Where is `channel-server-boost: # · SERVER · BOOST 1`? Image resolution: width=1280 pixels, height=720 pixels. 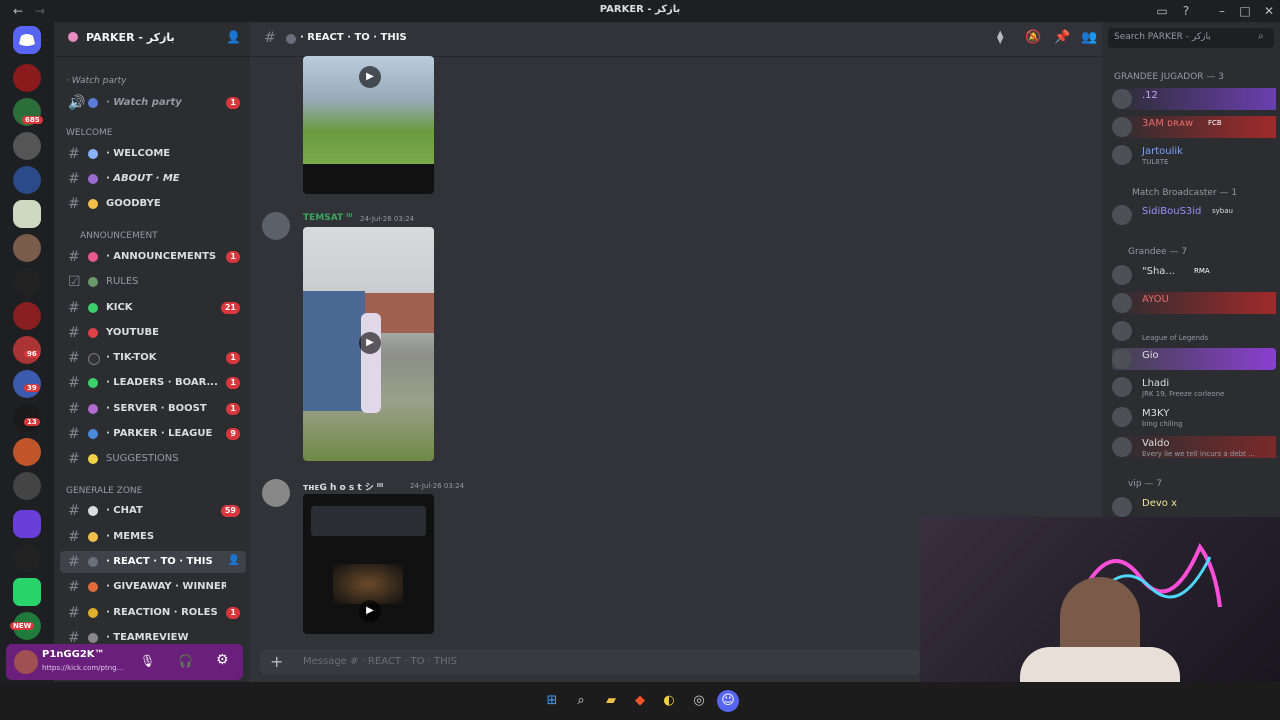 channel-server-boost: # · SERVER · BOOST 1 is located at coordinates (153, 409).